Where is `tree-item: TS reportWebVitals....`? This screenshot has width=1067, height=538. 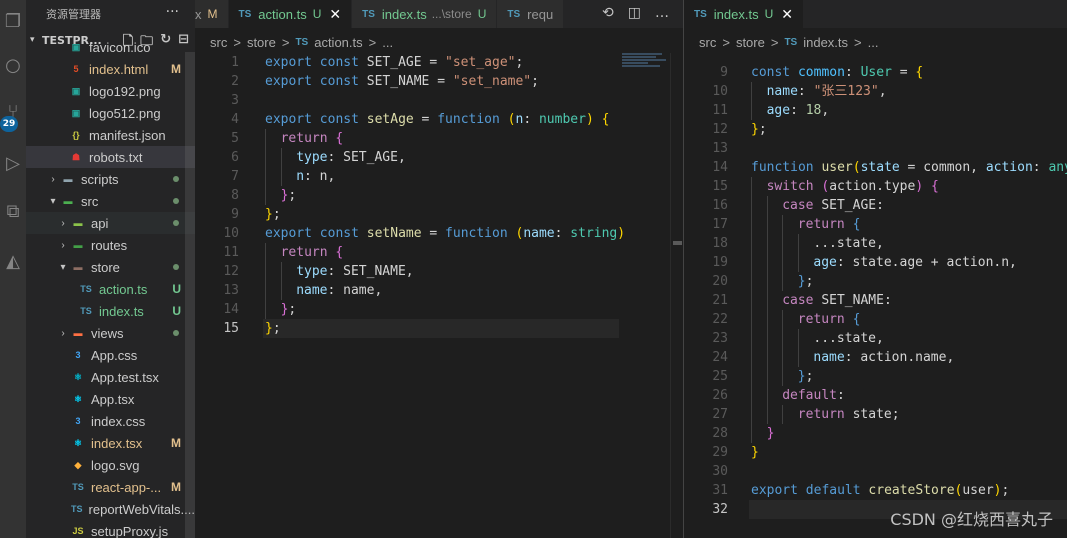 tree-item: TS reportWebVitals.... is located at coordinates (110, 509).